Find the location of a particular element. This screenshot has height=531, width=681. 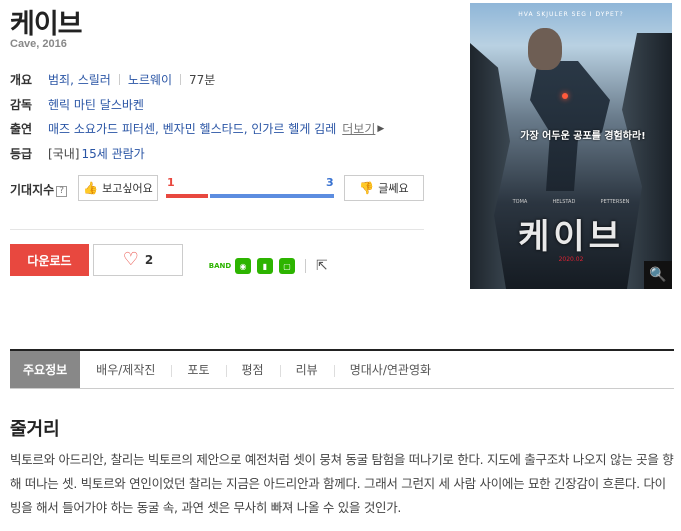

rating-label: 등급 is located at coordinates (21, 154).